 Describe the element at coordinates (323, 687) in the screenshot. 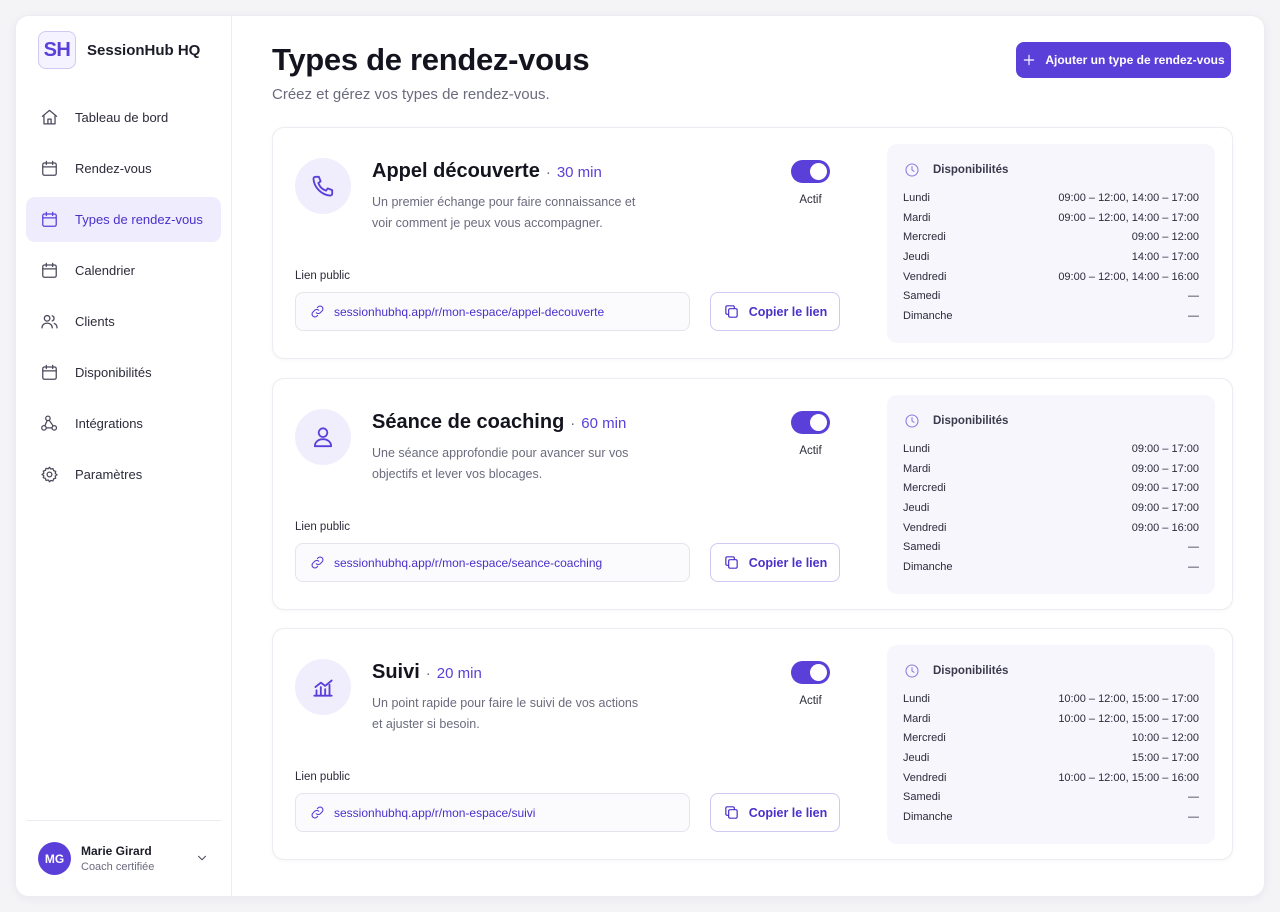

I see `chart-icon` at that location.